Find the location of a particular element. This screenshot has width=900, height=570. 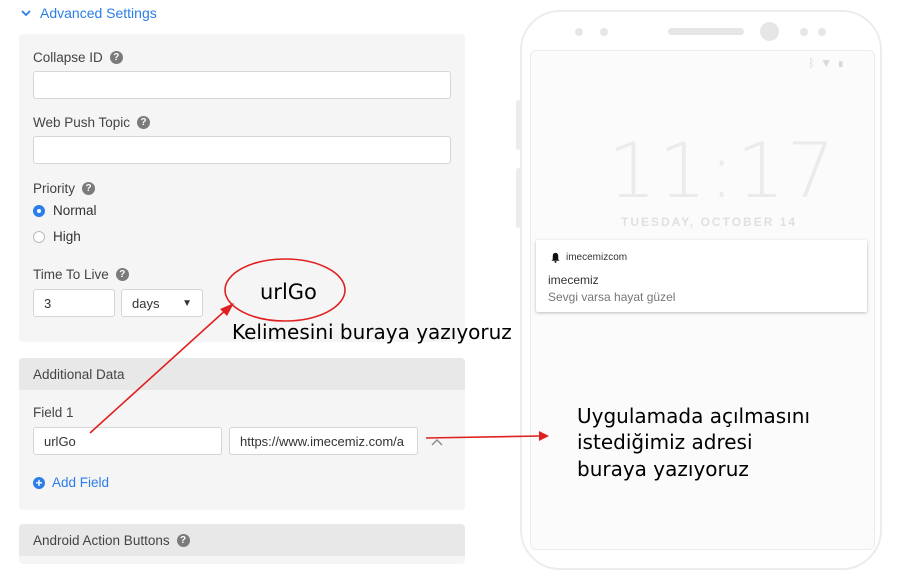

annotation-circle-word: urlGo is located at coordinates (288, 292).